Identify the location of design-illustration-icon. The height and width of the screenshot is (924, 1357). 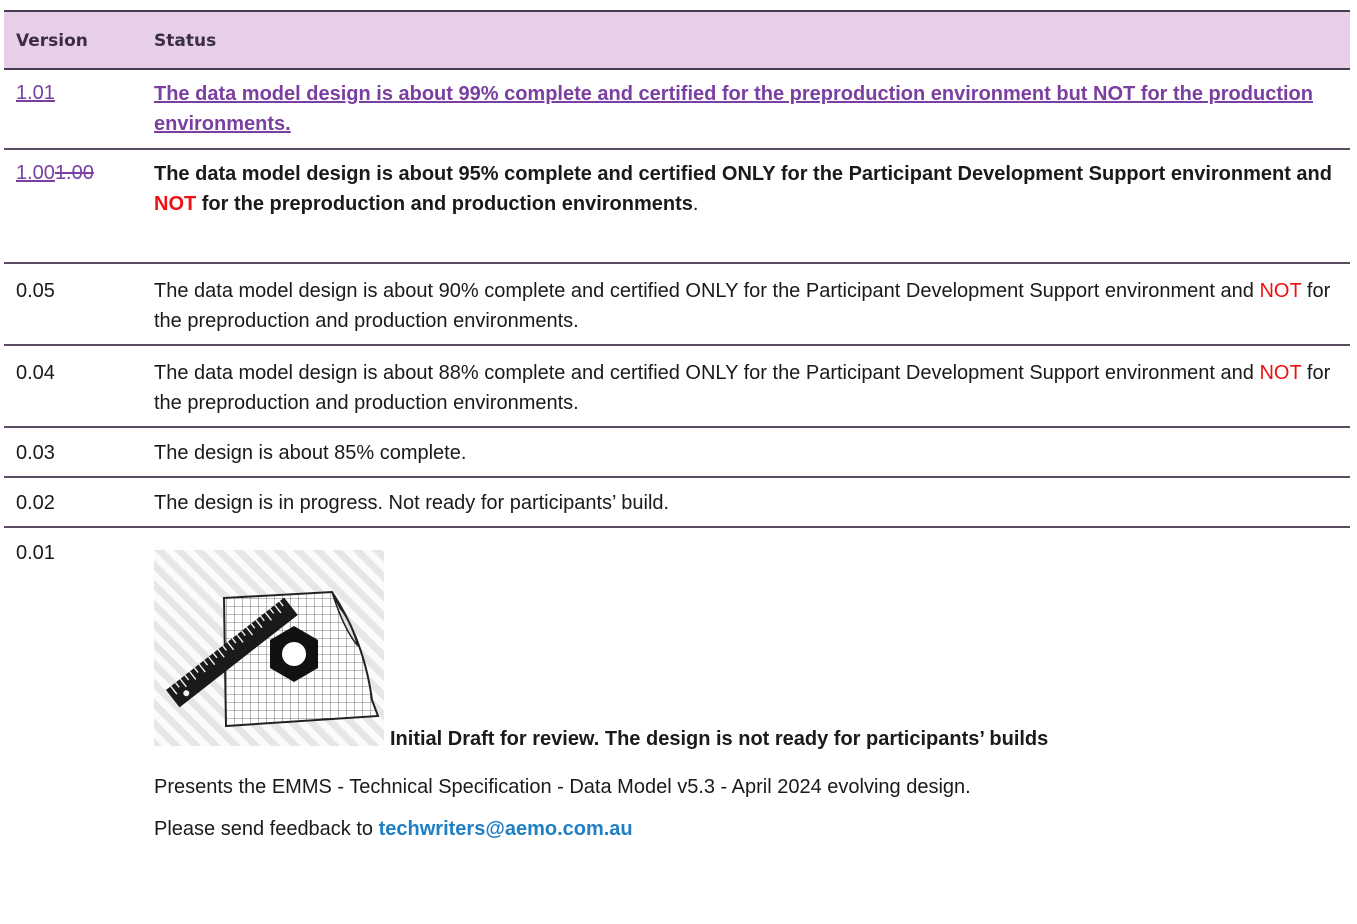
(269, 648).